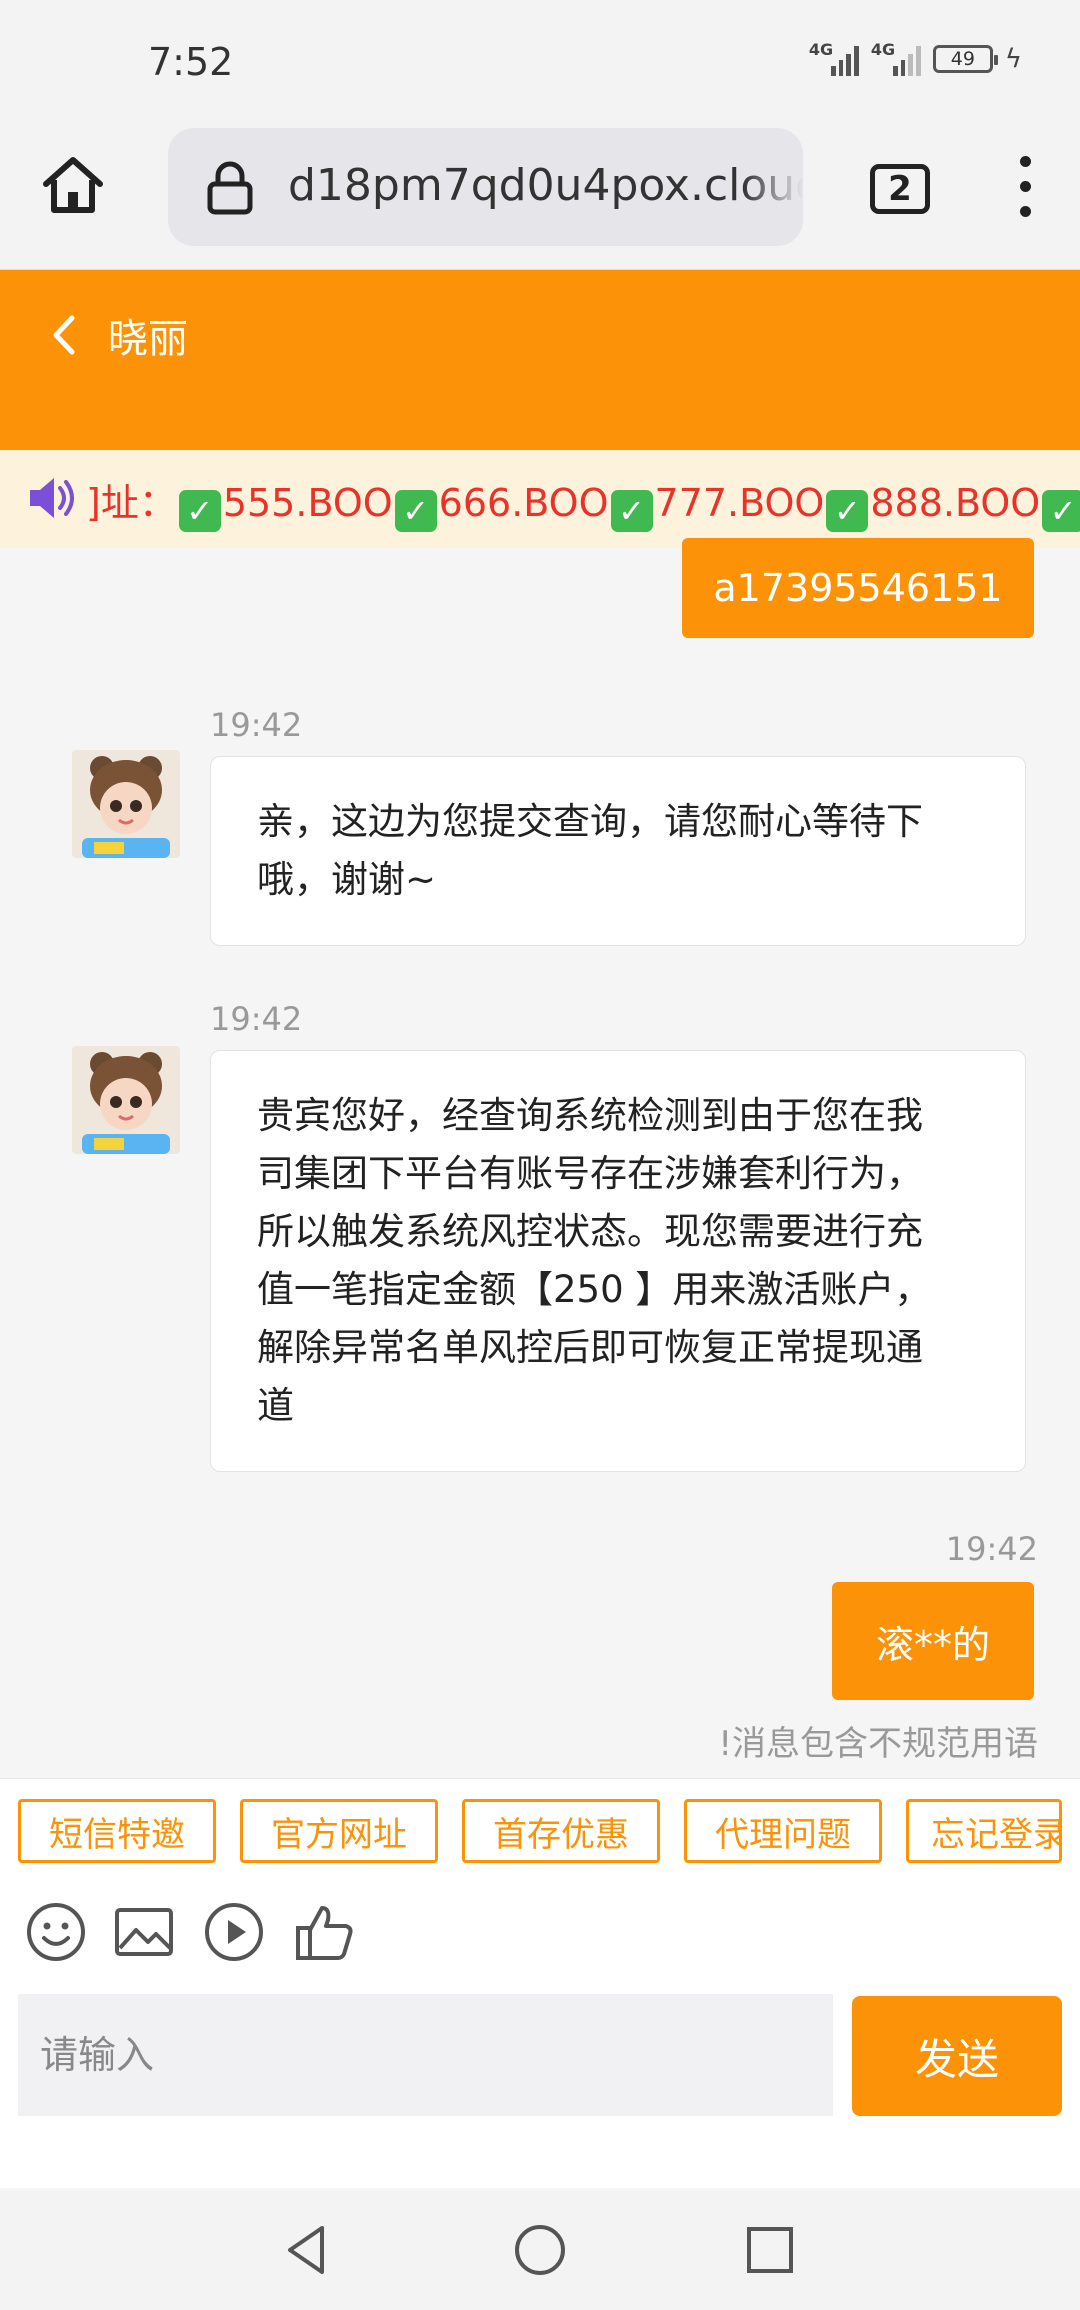  Describe the element at coordinates (878, 1744) in the screenshot. I see `message-warning: !消息包含不规范用语` at that location.